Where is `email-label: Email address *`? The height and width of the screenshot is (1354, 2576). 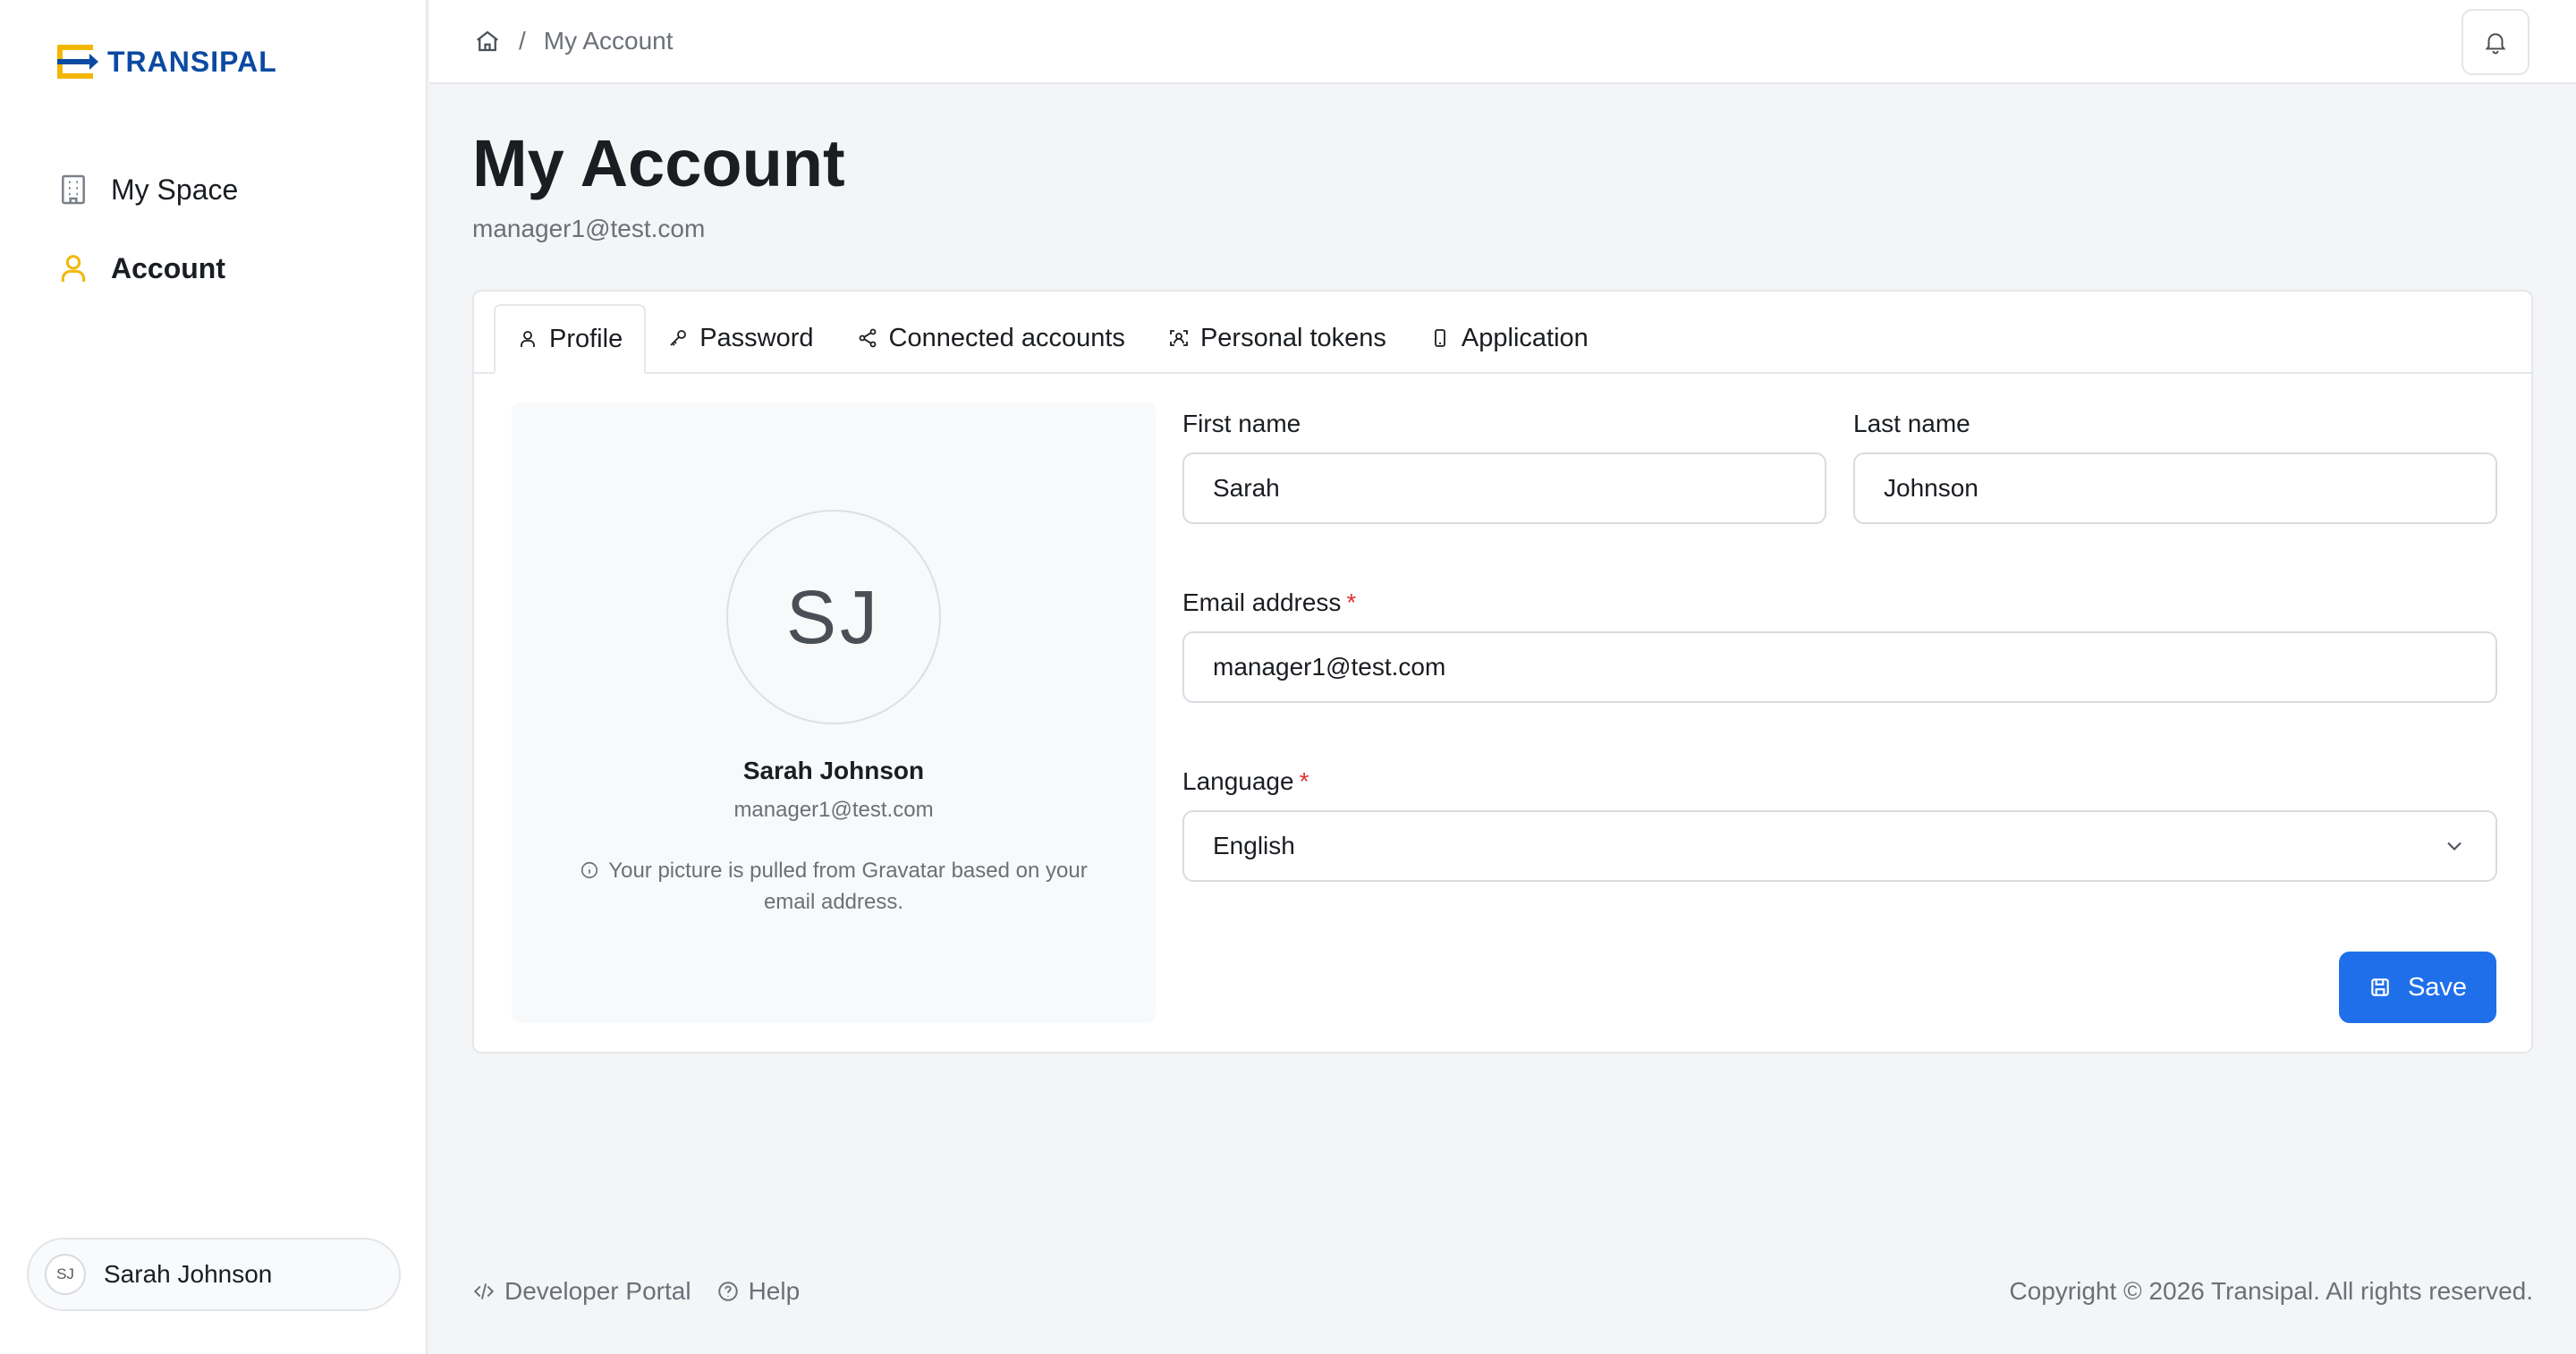 email-label: Email address * is located at coordinates (1269, 602).